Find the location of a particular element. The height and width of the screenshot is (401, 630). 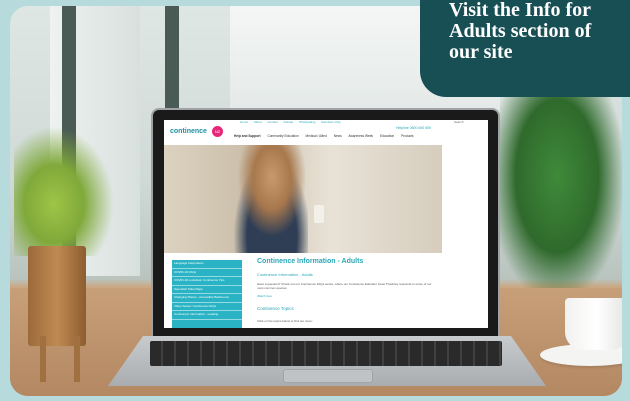

helpline-number: Helpline 0800 650 659 is located at coordinates (413, 128).